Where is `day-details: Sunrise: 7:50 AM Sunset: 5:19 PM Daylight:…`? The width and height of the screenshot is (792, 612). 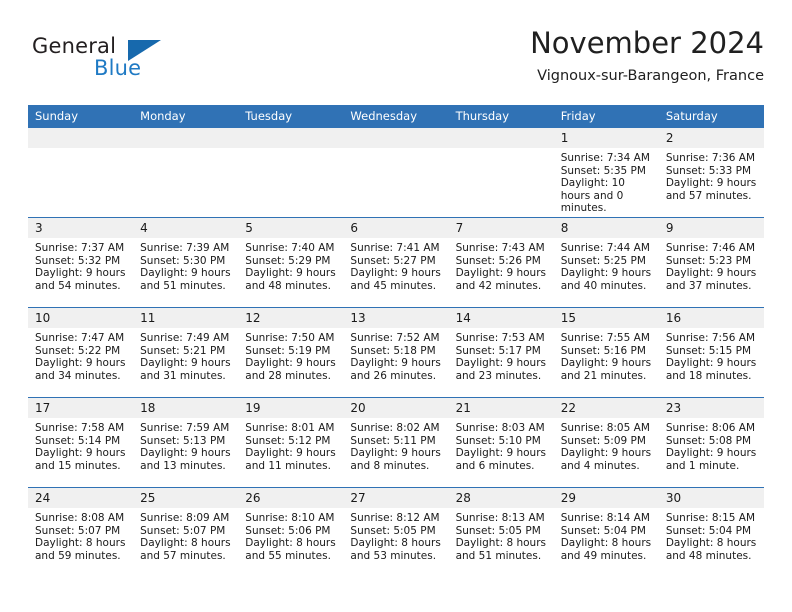 day-details: Sunrise: 7:50 AM Sunset: 5:19 PM Daylight:… is located at coordinates (290, 355).